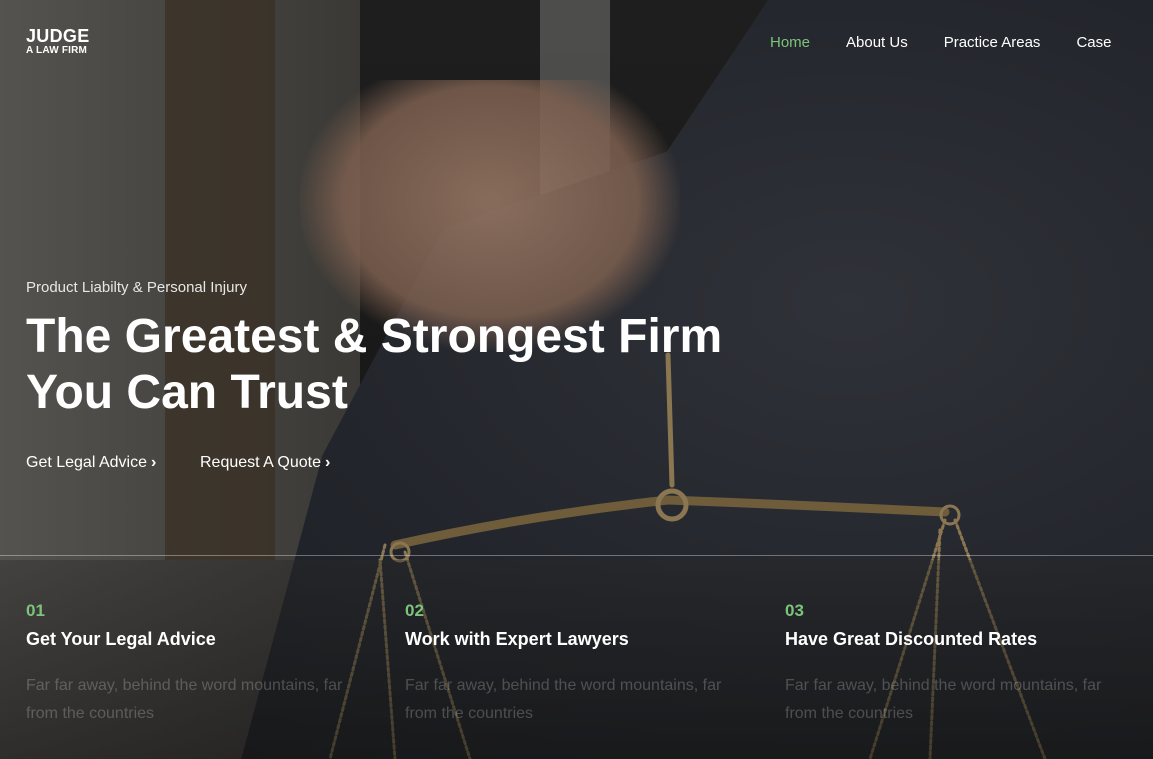  I want to click on logo-brand: JUDGE, so click(58, 36).